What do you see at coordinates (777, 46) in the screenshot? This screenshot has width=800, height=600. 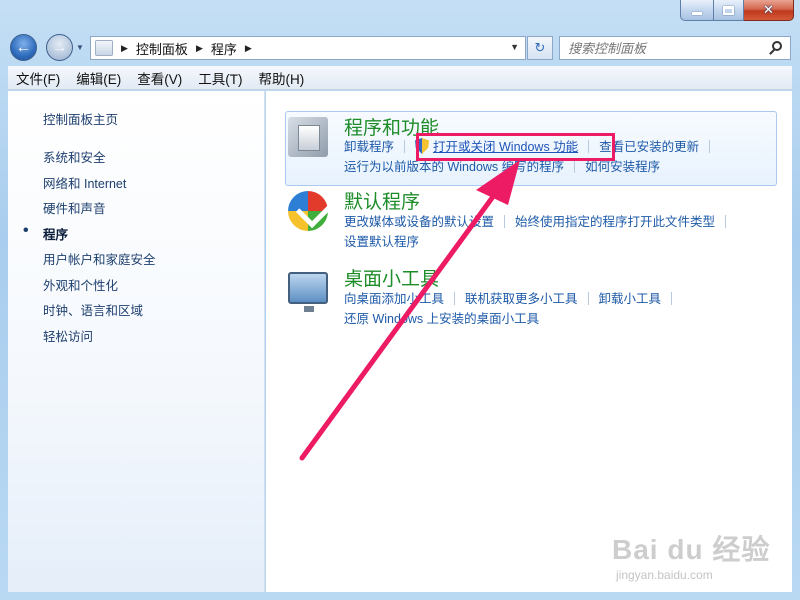 I see `search-icon` at bounding box center [777, 46].